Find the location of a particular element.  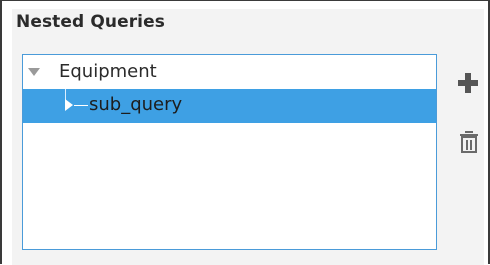

add-query-button is located at coordinates (468, 83).